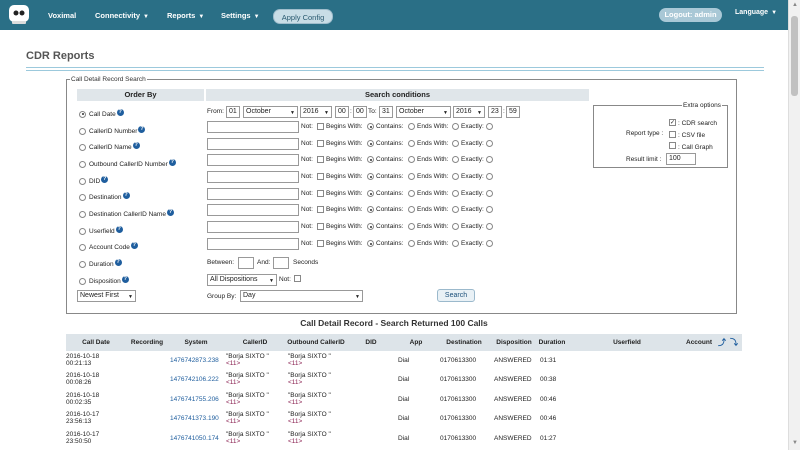 The height and width of the screenshot is (450, 800). Describe the element at coordinates (233, 112) in the screenshot. I see `from-day-input: 01` at that location.